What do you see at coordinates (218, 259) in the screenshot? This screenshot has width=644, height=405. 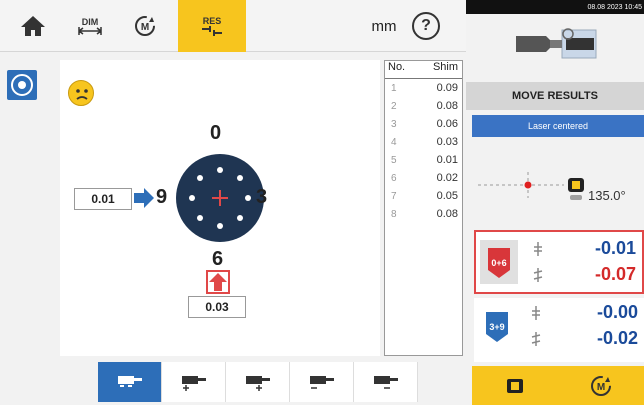 I see `clock-label-bottom: 6` at bounding box center [218, 259].